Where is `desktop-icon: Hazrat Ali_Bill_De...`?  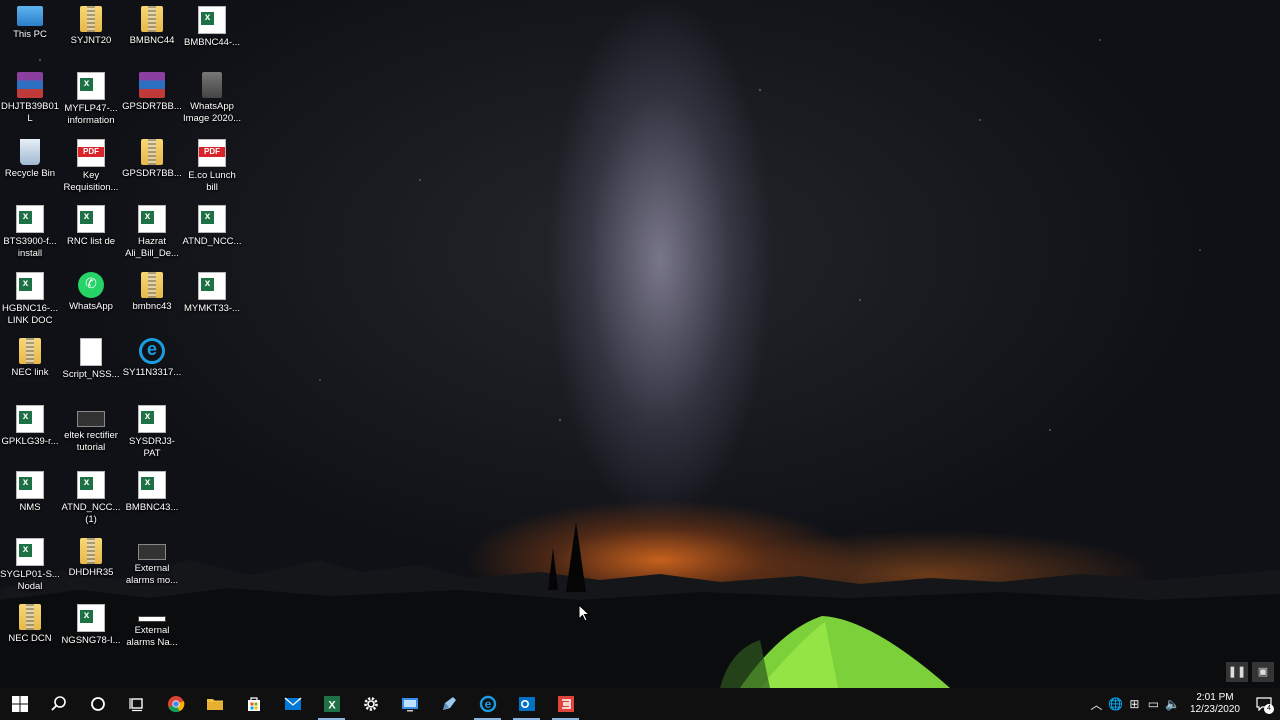 desktop-icon: Hazrat Ali_Bill_De... is located at coordinates (152, 229).